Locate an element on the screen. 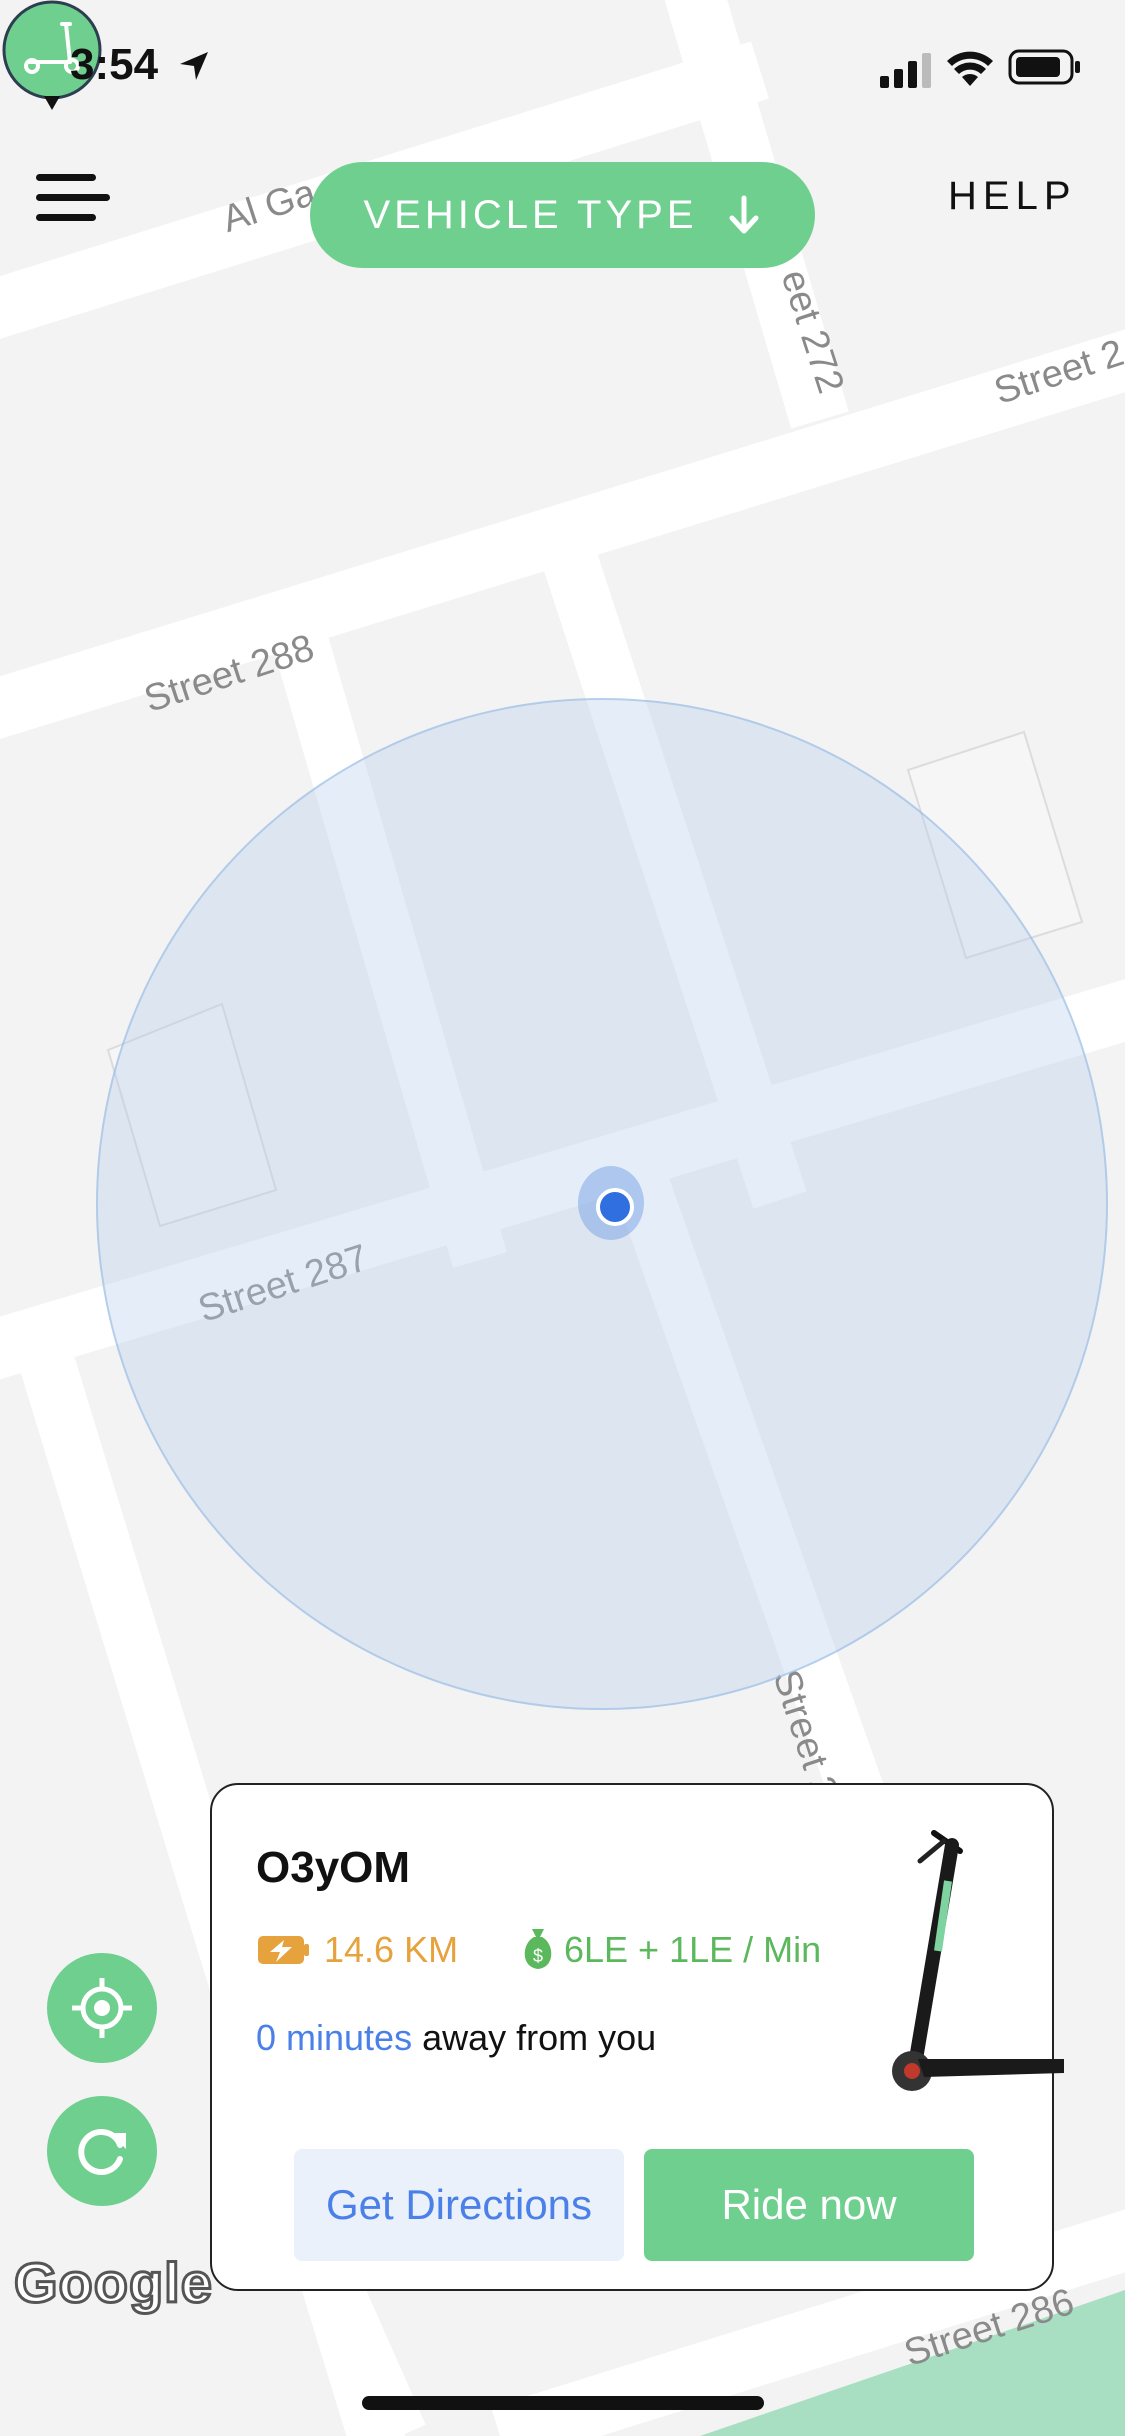 Image resolution: width=1125 pixels, height=2436 pixels. navigation-arrow-icon is located at coordinates (194, 66).